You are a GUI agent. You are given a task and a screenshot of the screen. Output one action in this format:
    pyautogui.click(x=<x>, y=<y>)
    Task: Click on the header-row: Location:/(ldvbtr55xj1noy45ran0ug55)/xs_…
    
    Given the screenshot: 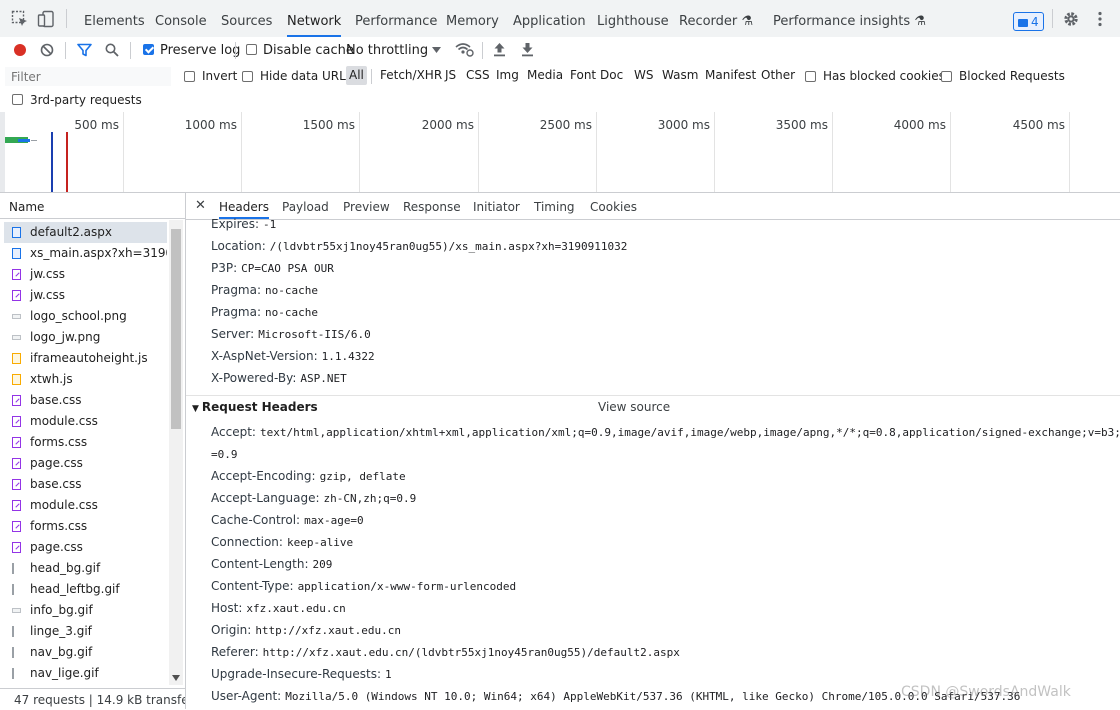 What is the action you would take?
    pyautogui.click(x=419, y=246)
    